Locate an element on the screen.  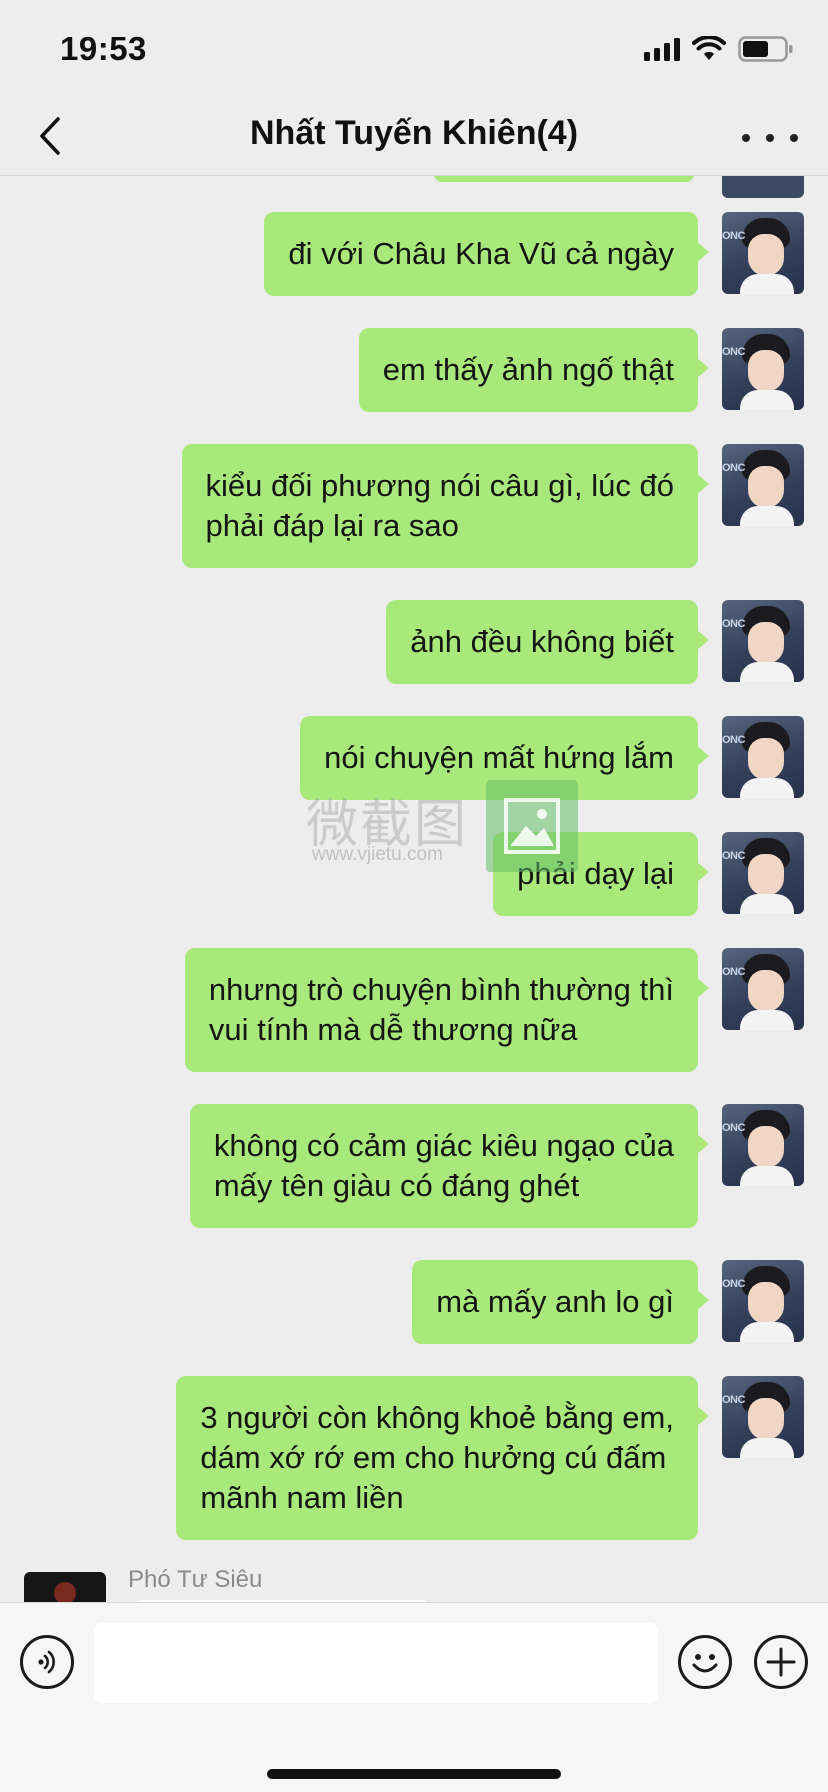
message-line: ảnh đều không biết is located at coordinates (542, 641).